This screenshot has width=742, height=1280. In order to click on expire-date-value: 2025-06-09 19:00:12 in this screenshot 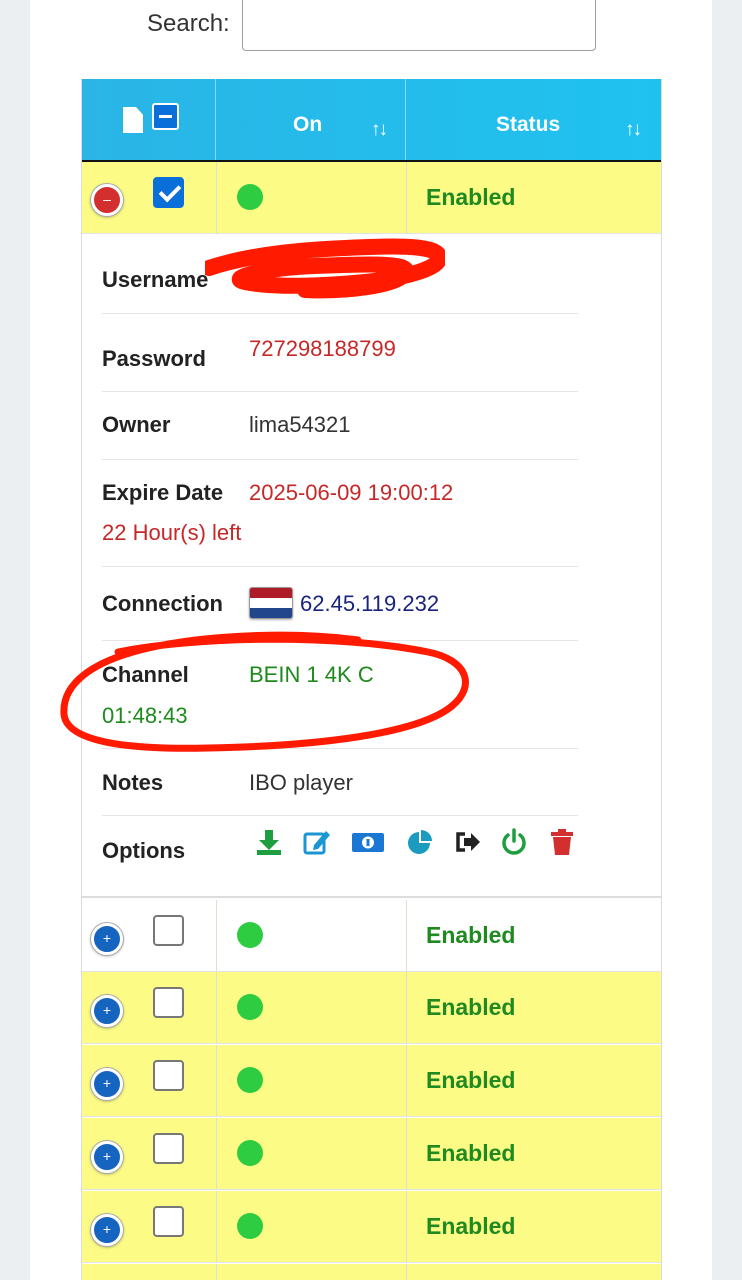, I will do `click(351, 492)`.